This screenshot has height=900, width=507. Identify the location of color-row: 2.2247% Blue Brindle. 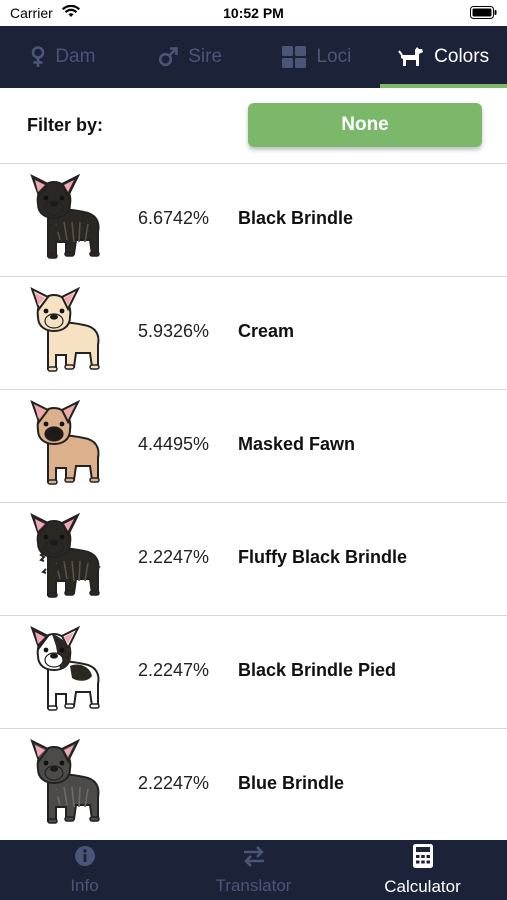
(253, 784).